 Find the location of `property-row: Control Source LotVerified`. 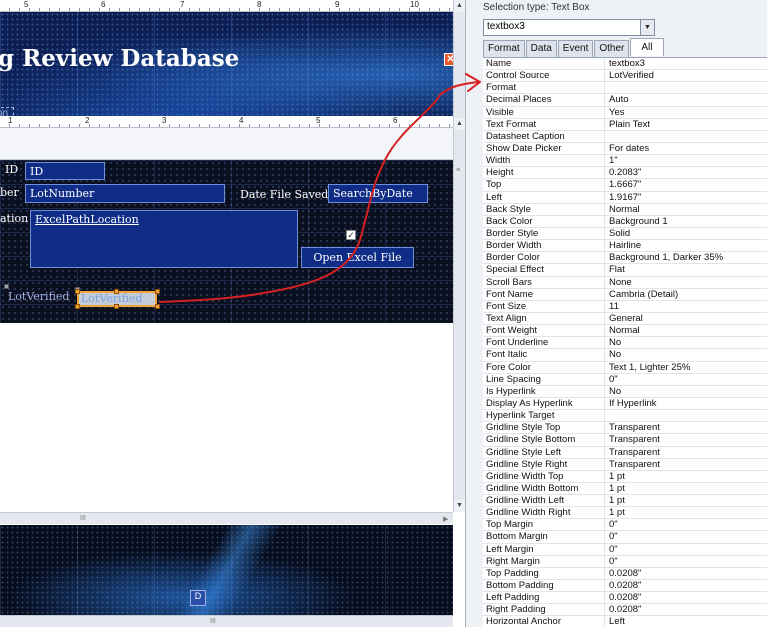

property-row: Control Source LotVerified is located at coordinates (625, 76).